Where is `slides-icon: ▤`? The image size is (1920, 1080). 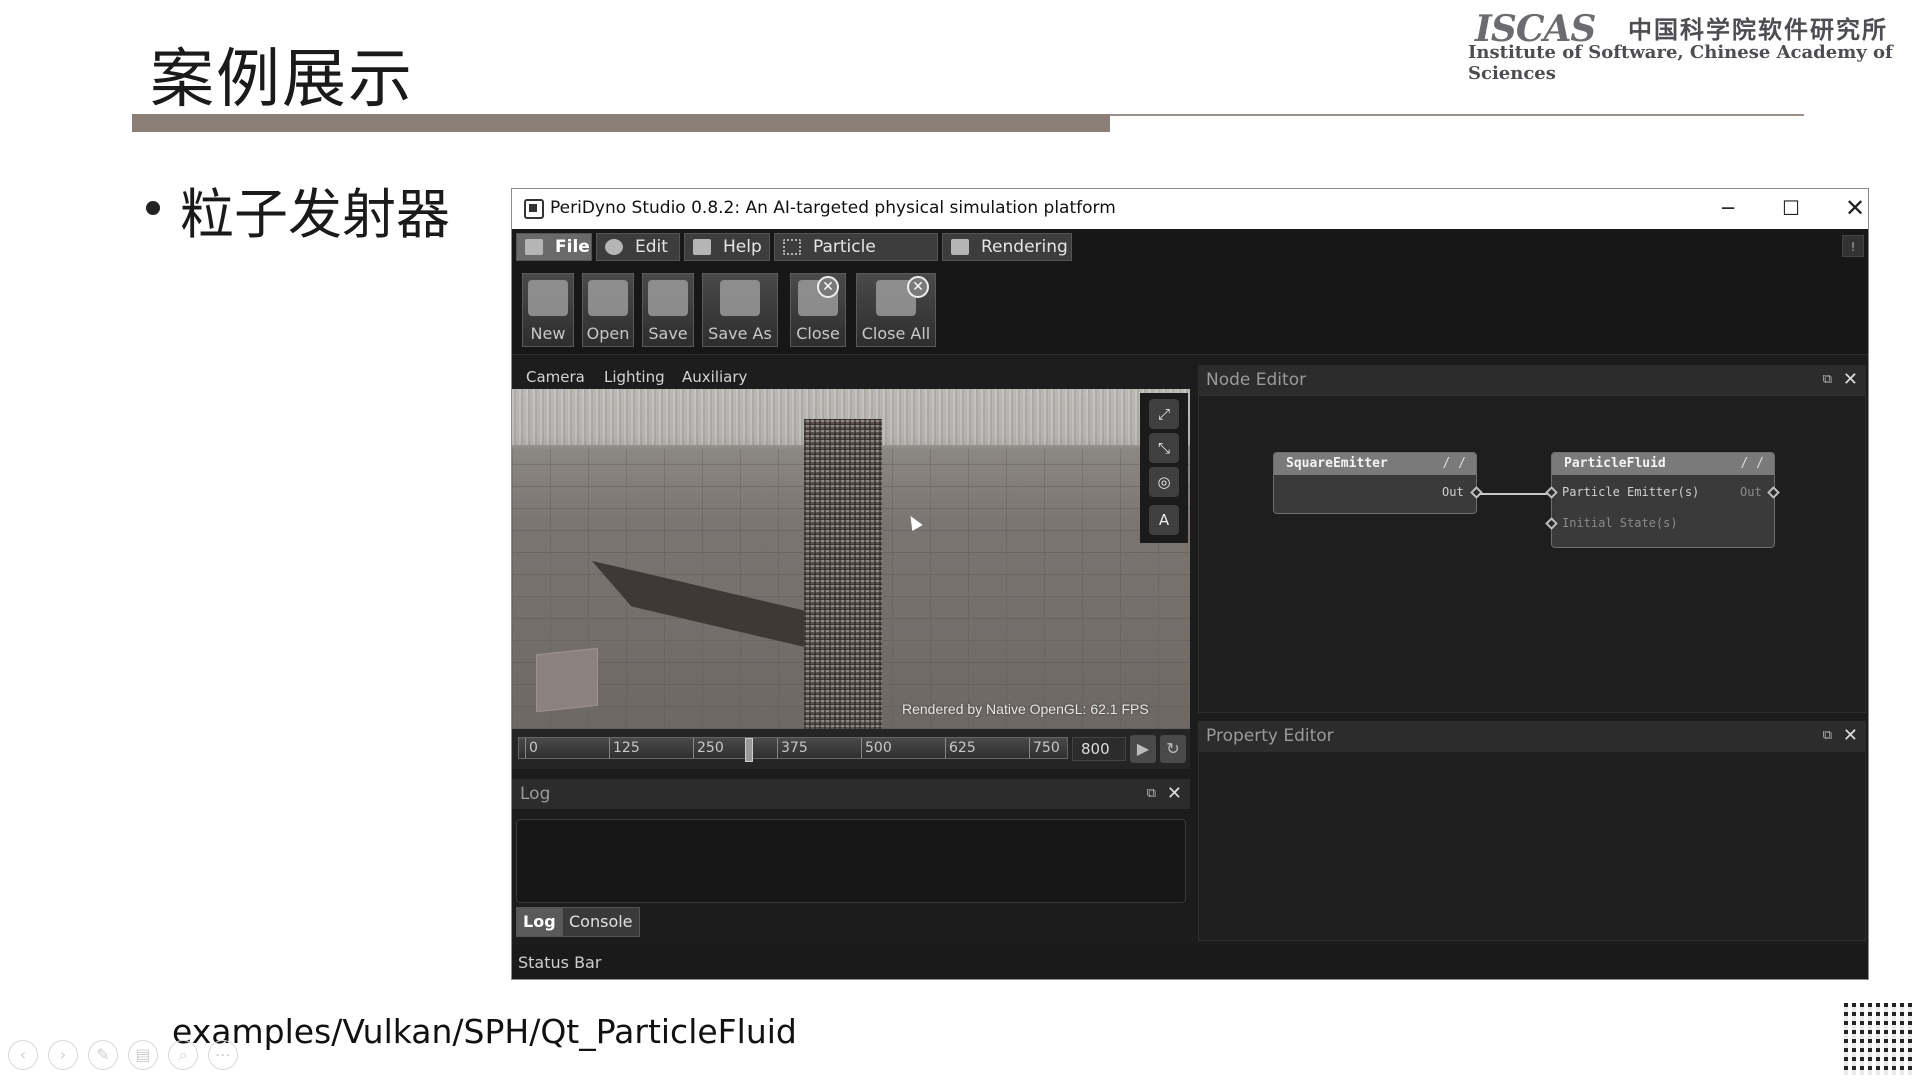
slides-icon: ▤ is located at coordinates (143, 1055).